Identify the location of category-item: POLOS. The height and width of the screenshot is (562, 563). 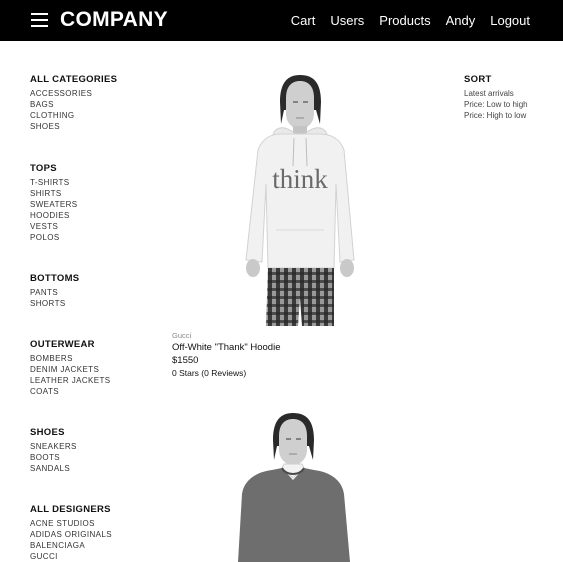
(54, 237).